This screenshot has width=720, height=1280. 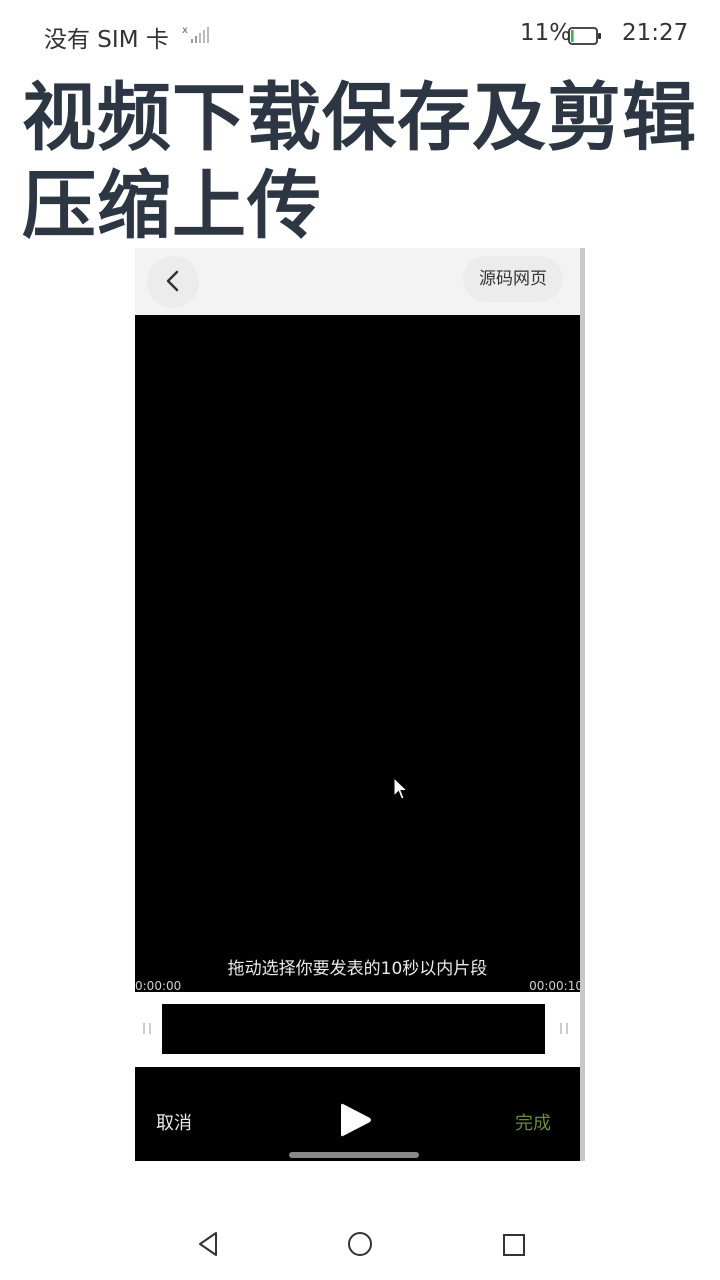 I want to click on mouse-cursor-icon, so click(x=401, y=788).